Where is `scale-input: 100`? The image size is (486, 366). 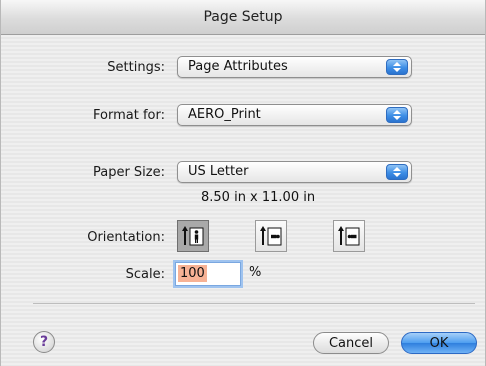
scale-input: 100 is located at coordinates (208, 274).